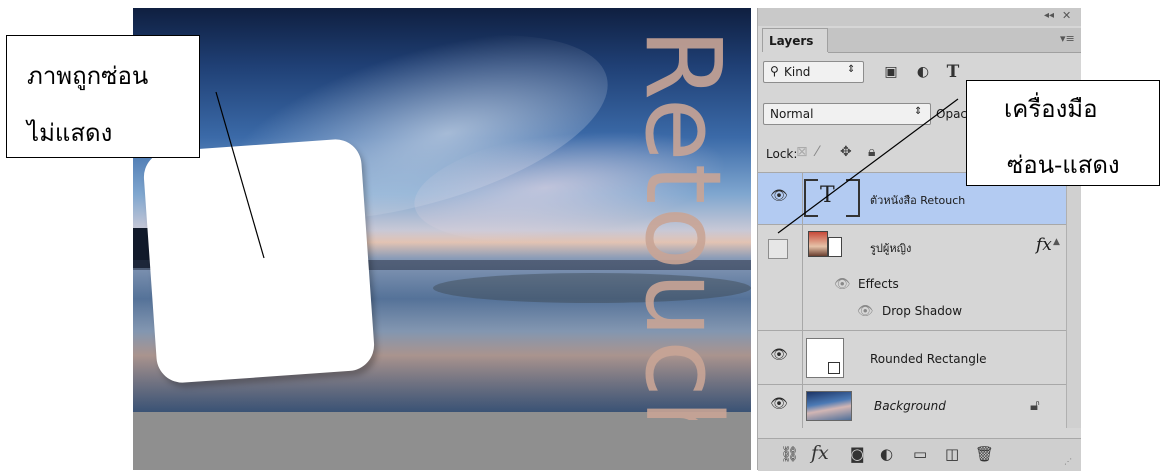 The width and height of the screenshot is (1160, 471). I want to click on layer-name: รูปผู้หญิง, so click(890, 248).